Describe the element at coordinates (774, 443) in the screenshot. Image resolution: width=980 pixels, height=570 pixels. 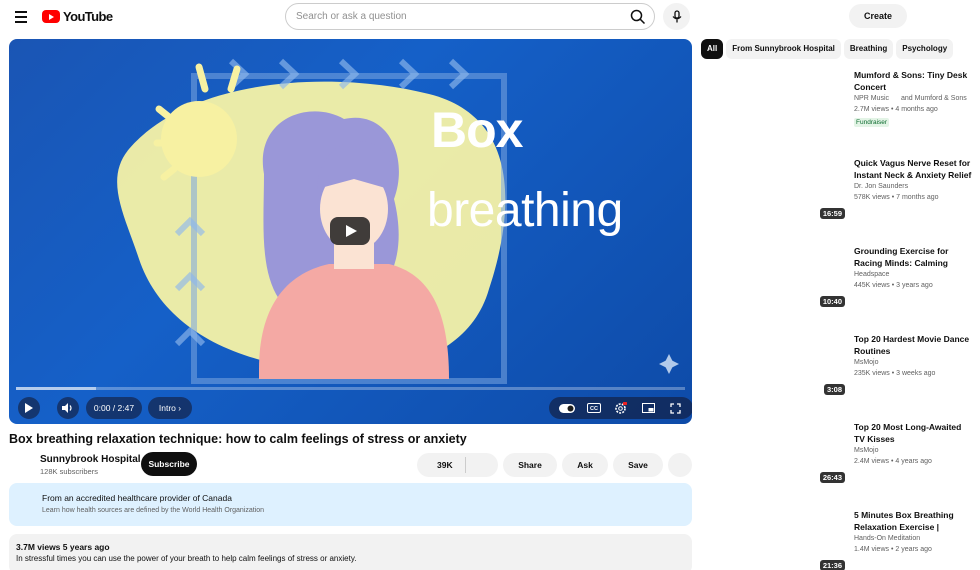
I see `recommendation-thumbnail: 26:43` at that location.